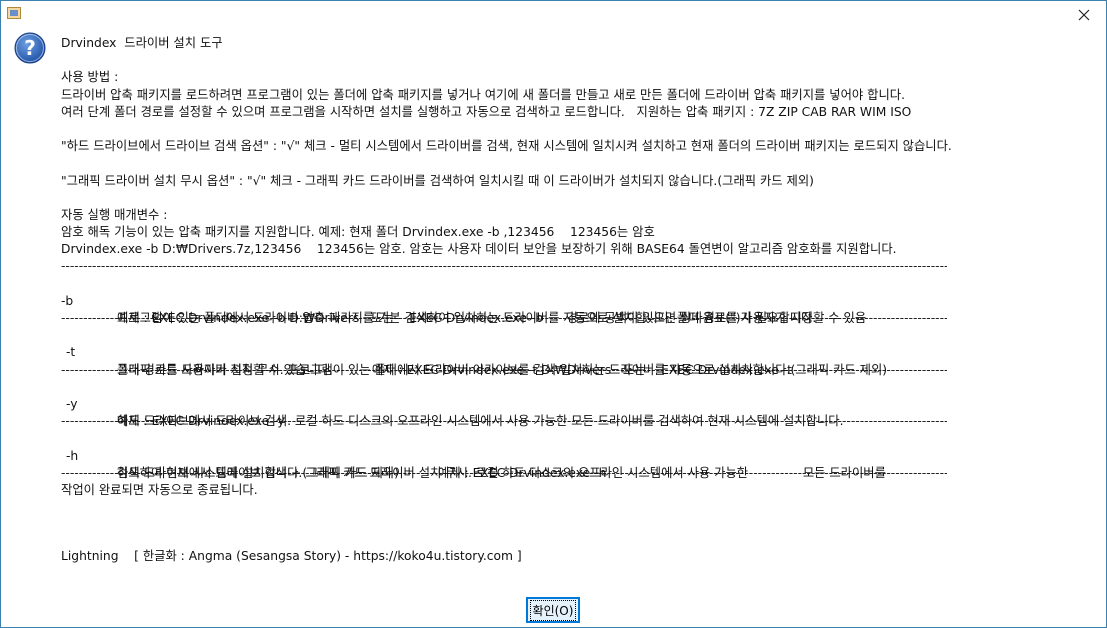  I want to click on ok-button-label: 확인(O), so click(553, 610).